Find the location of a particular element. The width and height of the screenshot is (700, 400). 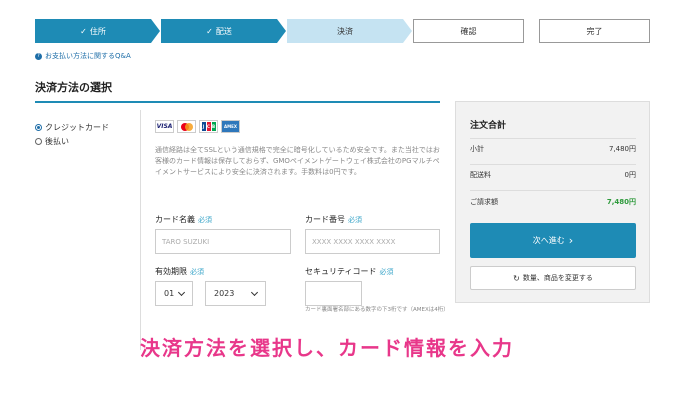

step-complete: 完了 is located at coordinates (594, 31).